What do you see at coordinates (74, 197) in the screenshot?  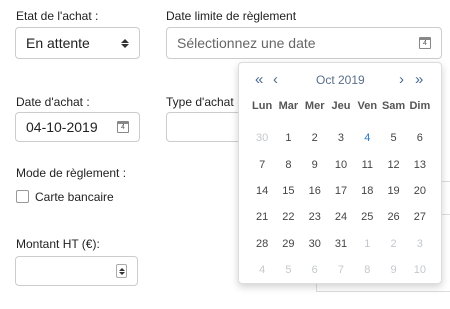 I see `carte-bancaire-label: Carte bancaire` at bounding box center [74, 197].